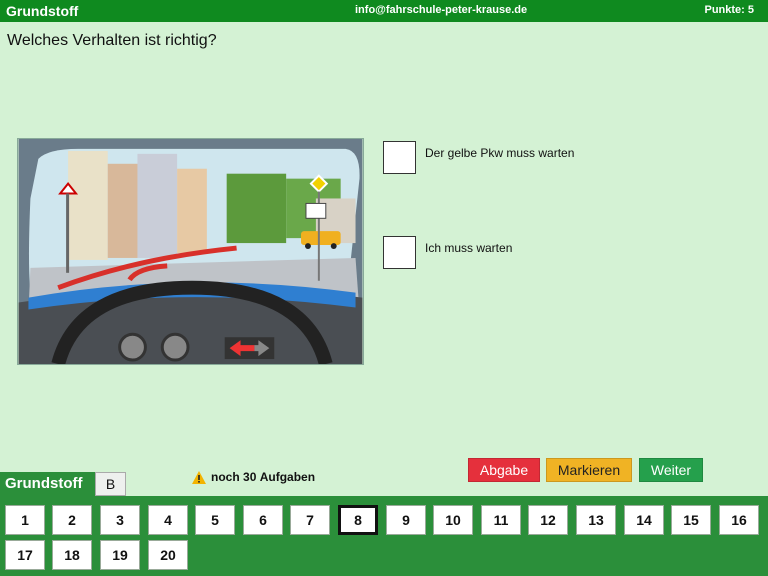  What do you see at coordinates (469, 248) in the screenshot?
I see `answer-2-text: Ich muss warten` at bounding box center [469, 248].